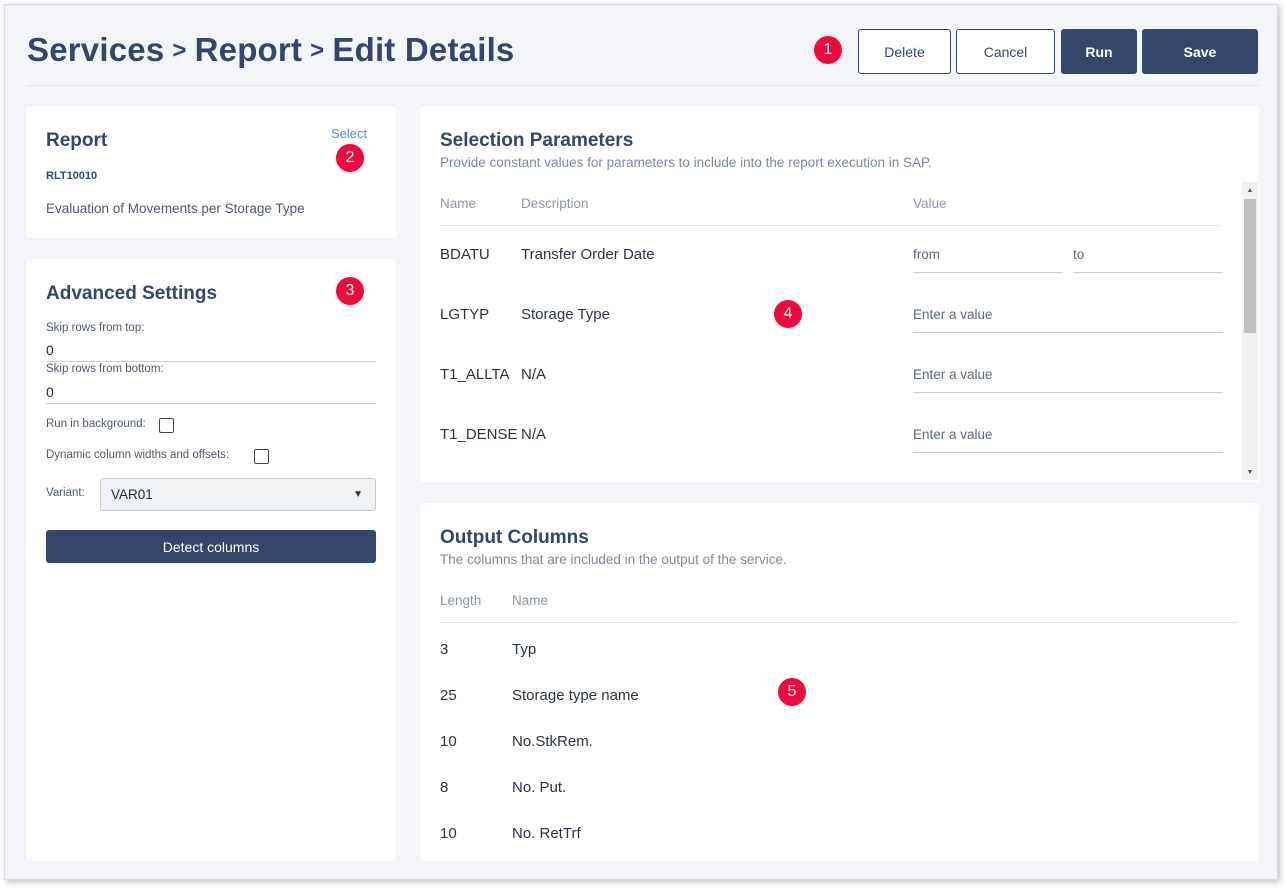  I want to click on param-name: LGTYP, so click(465, 314).